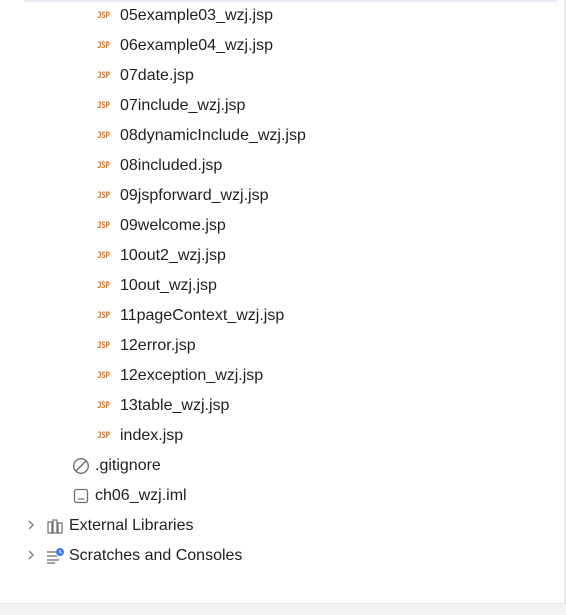 This screenshot has height=615, width=566. Describe the element at coordinates (81, 466) in the screenshot. I see `ignored-file-icon` at that location.